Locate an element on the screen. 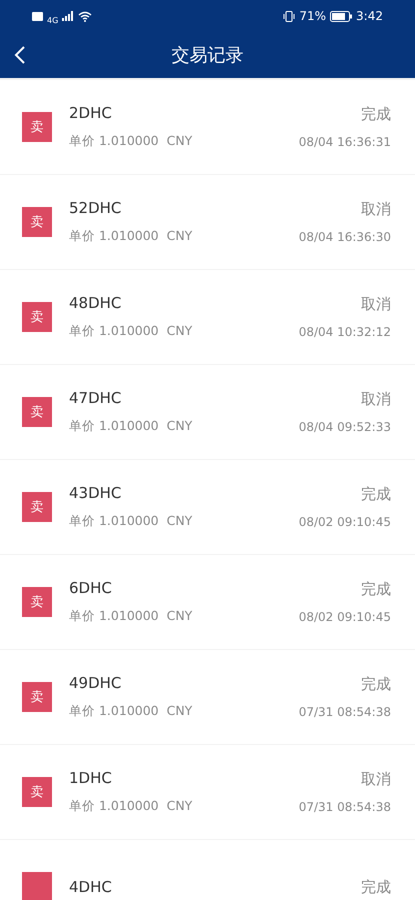 This screenshot has height=900, width=415. wifi-icon is located at coordinates (85, 16).